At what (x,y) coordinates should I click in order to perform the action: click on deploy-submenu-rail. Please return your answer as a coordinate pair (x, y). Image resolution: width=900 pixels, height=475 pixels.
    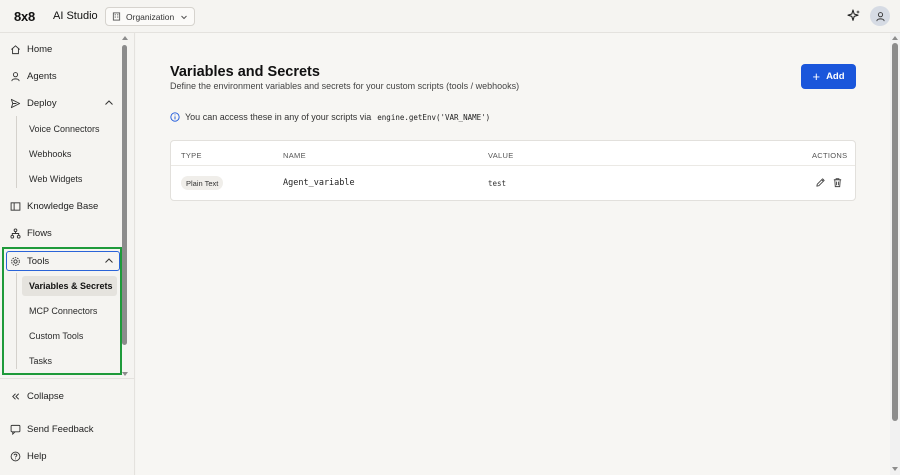
    Looking at the image, I should click on (16, 152).